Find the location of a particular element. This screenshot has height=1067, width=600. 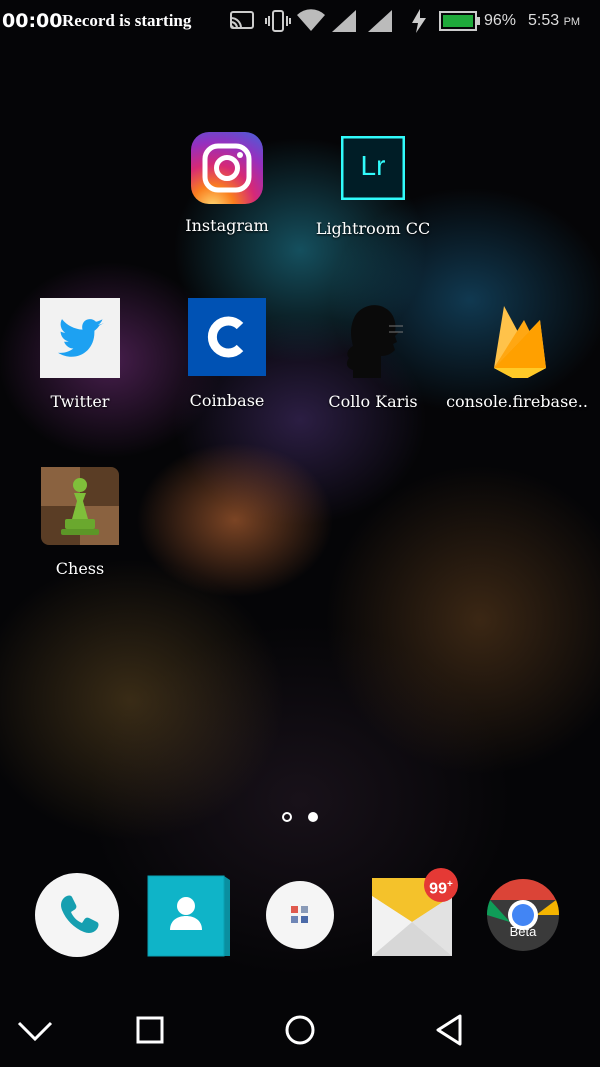

nav-hide-button is located at coordinates (35, 1030).